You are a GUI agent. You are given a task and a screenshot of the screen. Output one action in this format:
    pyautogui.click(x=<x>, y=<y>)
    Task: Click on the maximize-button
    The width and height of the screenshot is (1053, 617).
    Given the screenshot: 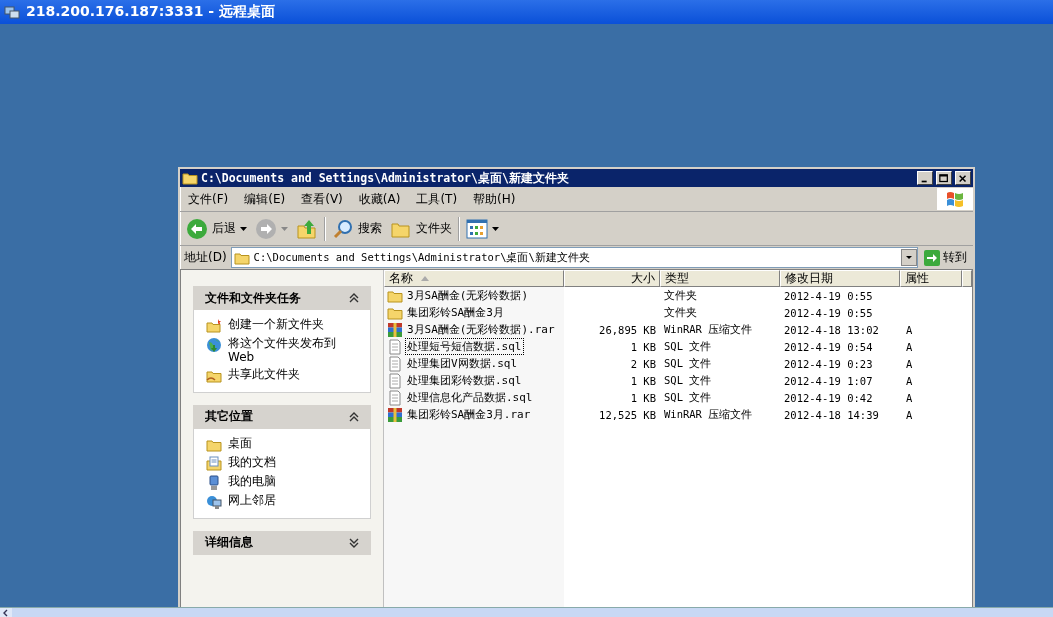 What is the action you would take?
    pyautogui.click(x=944, y=178)
    